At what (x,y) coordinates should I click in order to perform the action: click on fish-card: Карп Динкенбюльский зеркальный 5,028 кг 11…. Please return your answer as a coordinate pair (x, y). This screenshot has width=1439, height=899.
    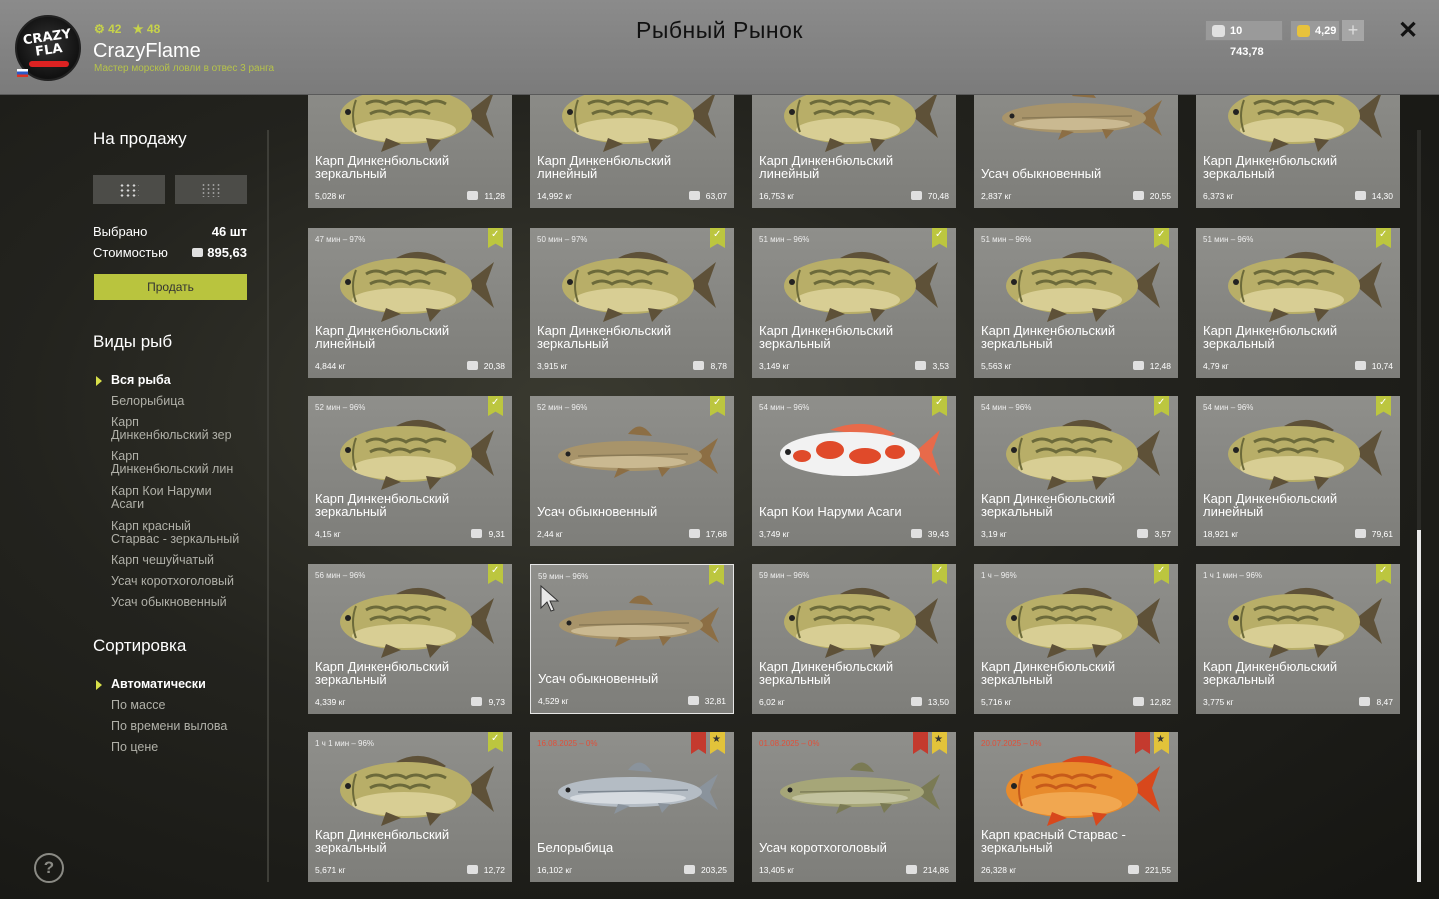
    Looking at the image, I should click on (410, 151).